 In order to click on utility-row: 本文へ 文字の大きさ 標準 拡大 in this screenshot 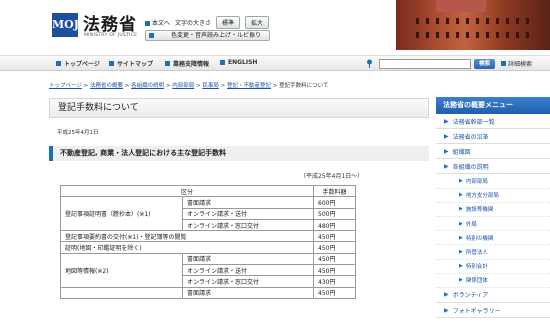, I will do `click(207, 22)`.